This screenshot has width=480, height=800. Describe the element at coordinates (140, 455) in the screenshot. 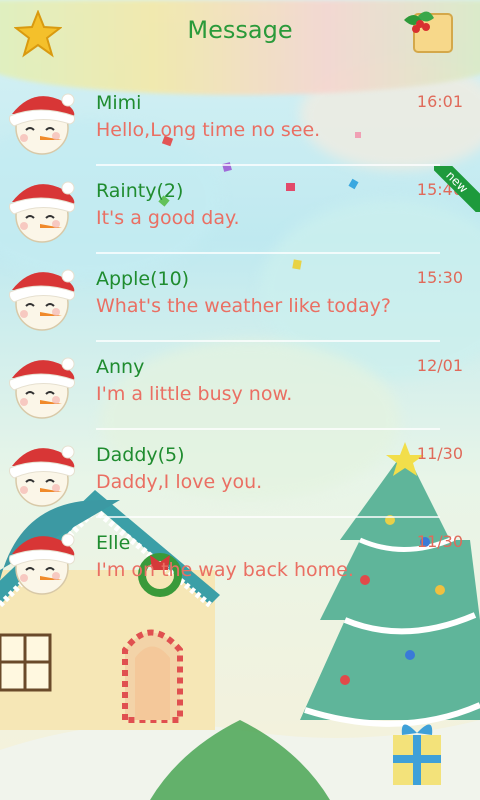

I see `contact-name: Daddy(5)` at that location.